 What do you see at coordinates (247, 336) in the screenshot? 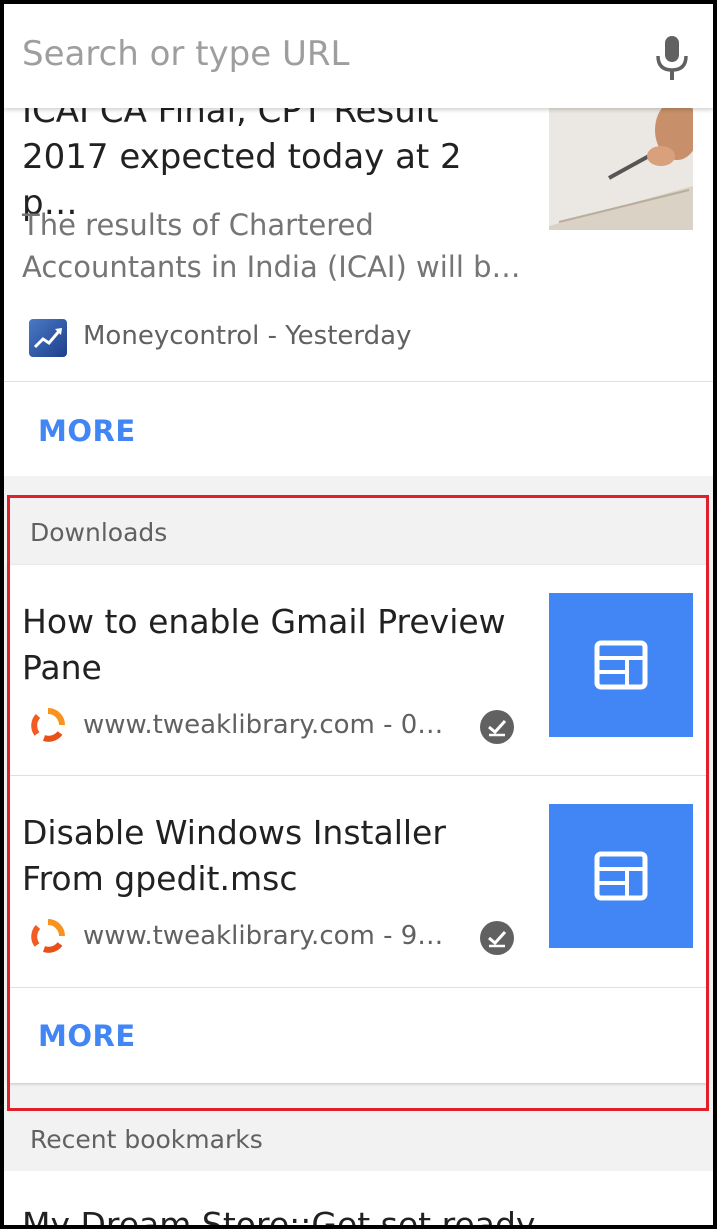
I see `article-source: Moneycontrol - Yesterday` at bounding box center [247, 336].